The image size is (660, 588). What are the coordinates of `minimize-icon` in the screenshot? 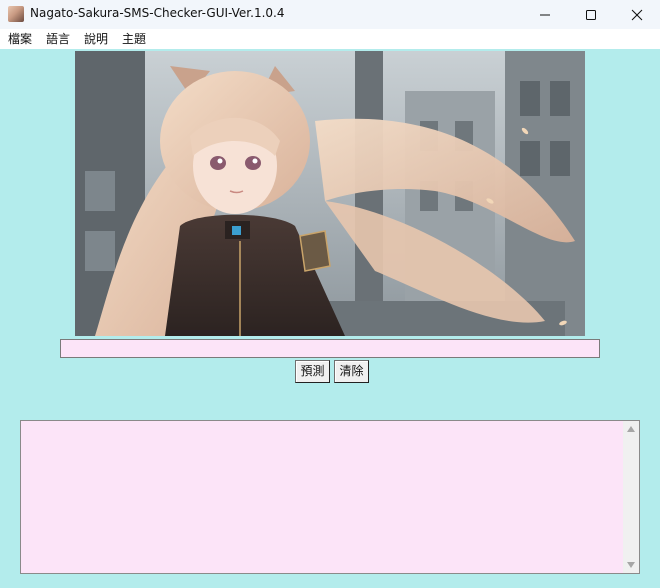 It's located at (545, 14).